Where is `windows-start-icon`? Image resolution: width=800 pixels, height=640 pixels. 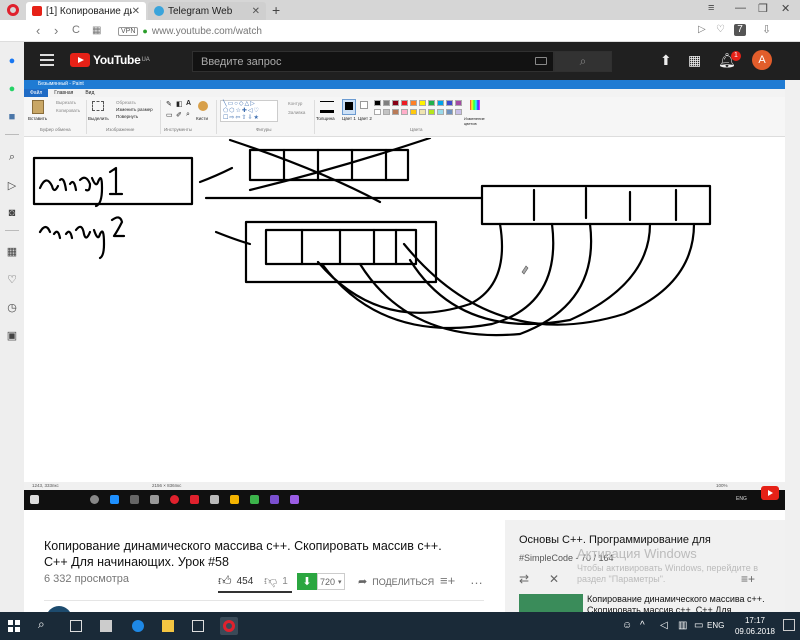 windows-start-icon is located at coordinates (14, 626).